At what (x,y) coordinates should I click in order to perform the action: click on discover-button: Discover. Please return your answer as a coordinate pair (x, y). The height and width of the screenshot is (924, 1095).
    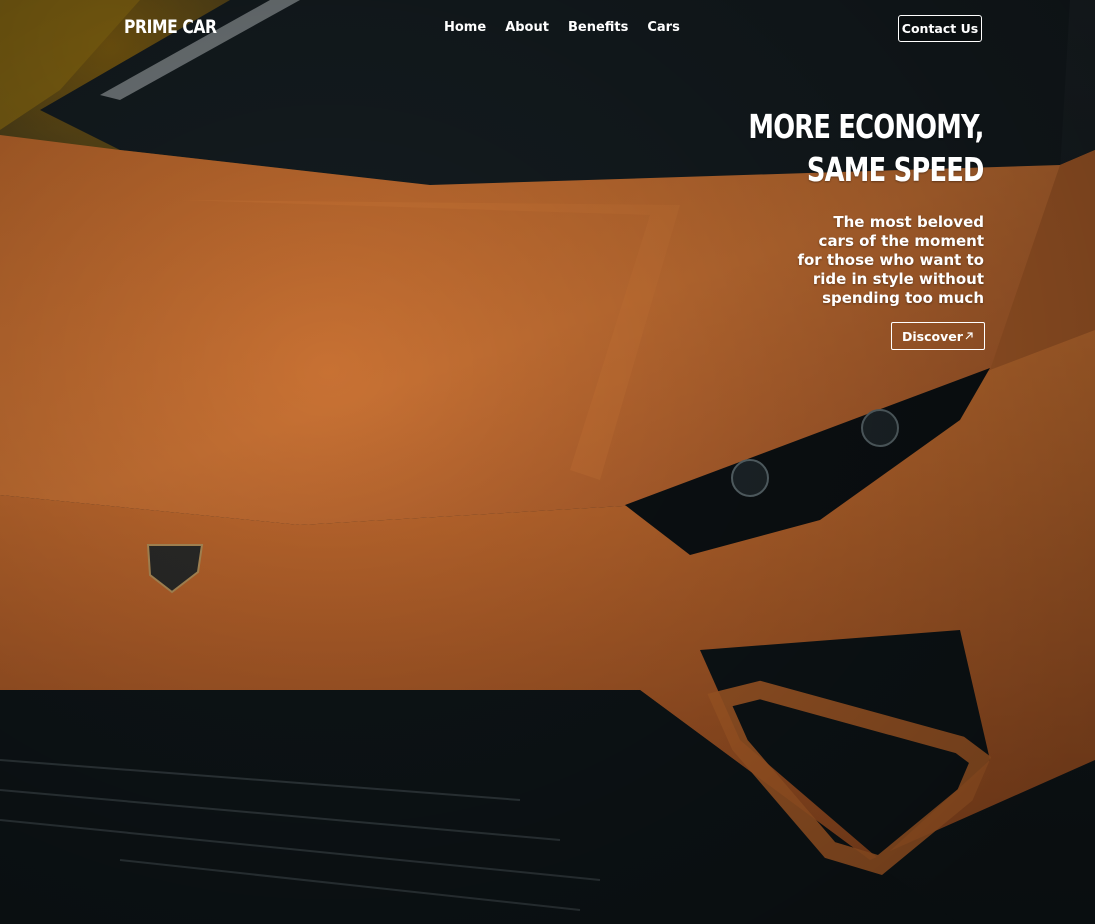
    Looking at the image, I should click on (938, 336).